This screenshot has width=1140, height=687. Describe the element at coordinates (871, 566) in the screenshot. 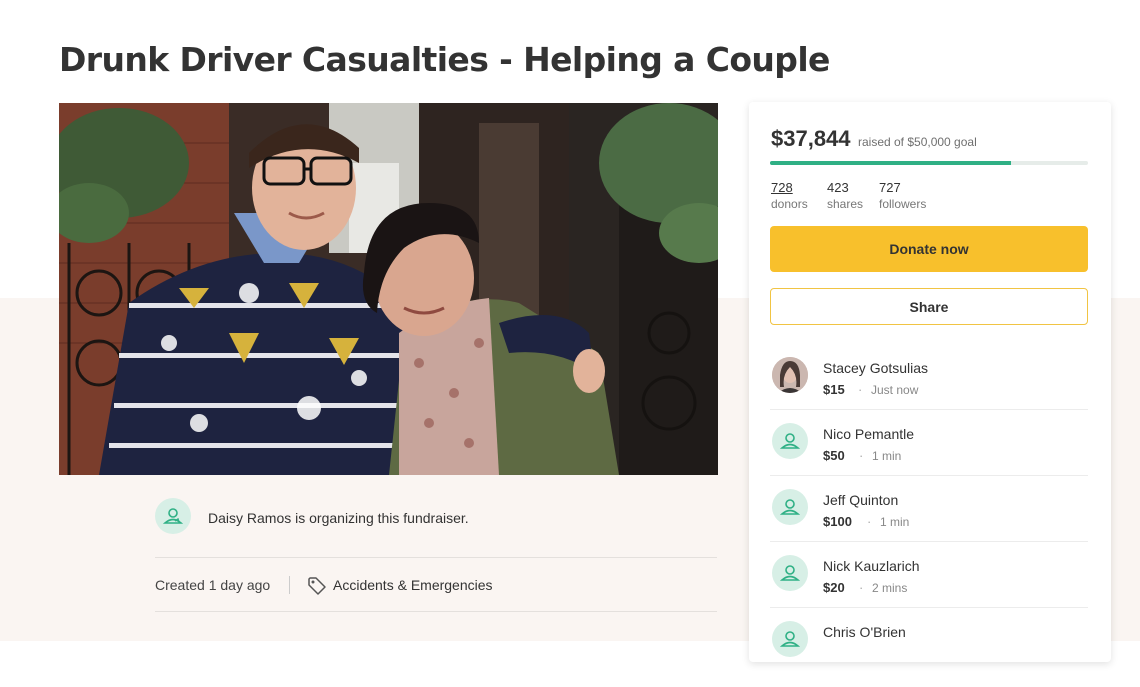

I see `donor-name: Nick Kauzlarich` at that location.